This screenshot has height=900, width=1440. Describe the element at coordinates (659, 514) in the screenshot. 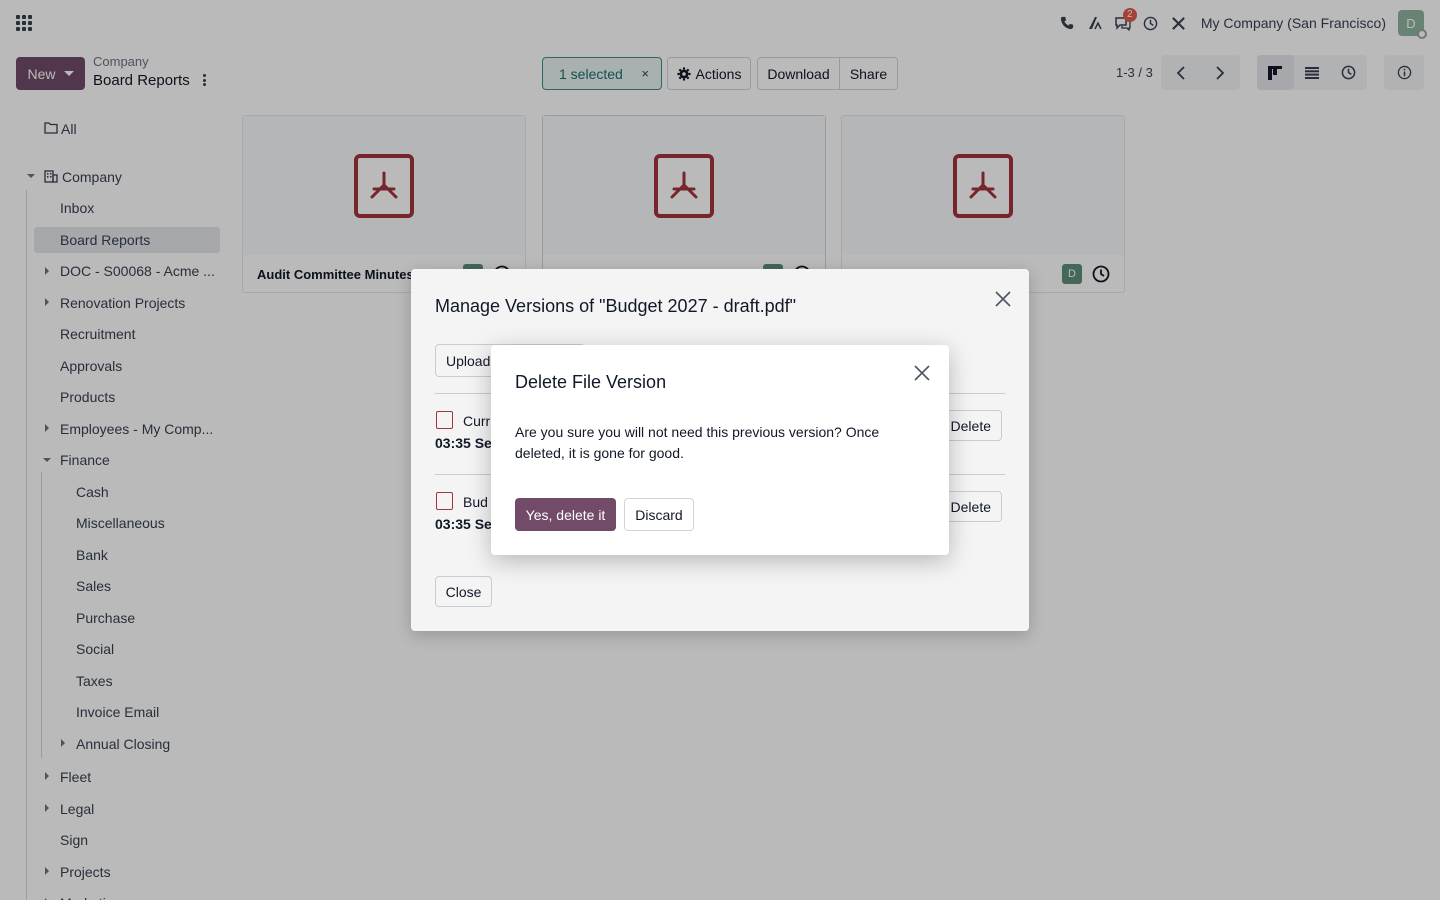

I see `discard-button: Discard` at that location.